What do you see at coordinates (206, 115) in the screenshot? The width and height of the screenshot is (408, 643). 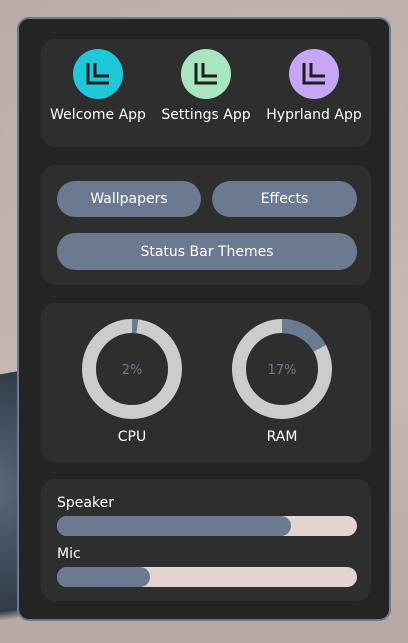 I see `settings-app-label: Settings App` at bounding box center [206, 115].